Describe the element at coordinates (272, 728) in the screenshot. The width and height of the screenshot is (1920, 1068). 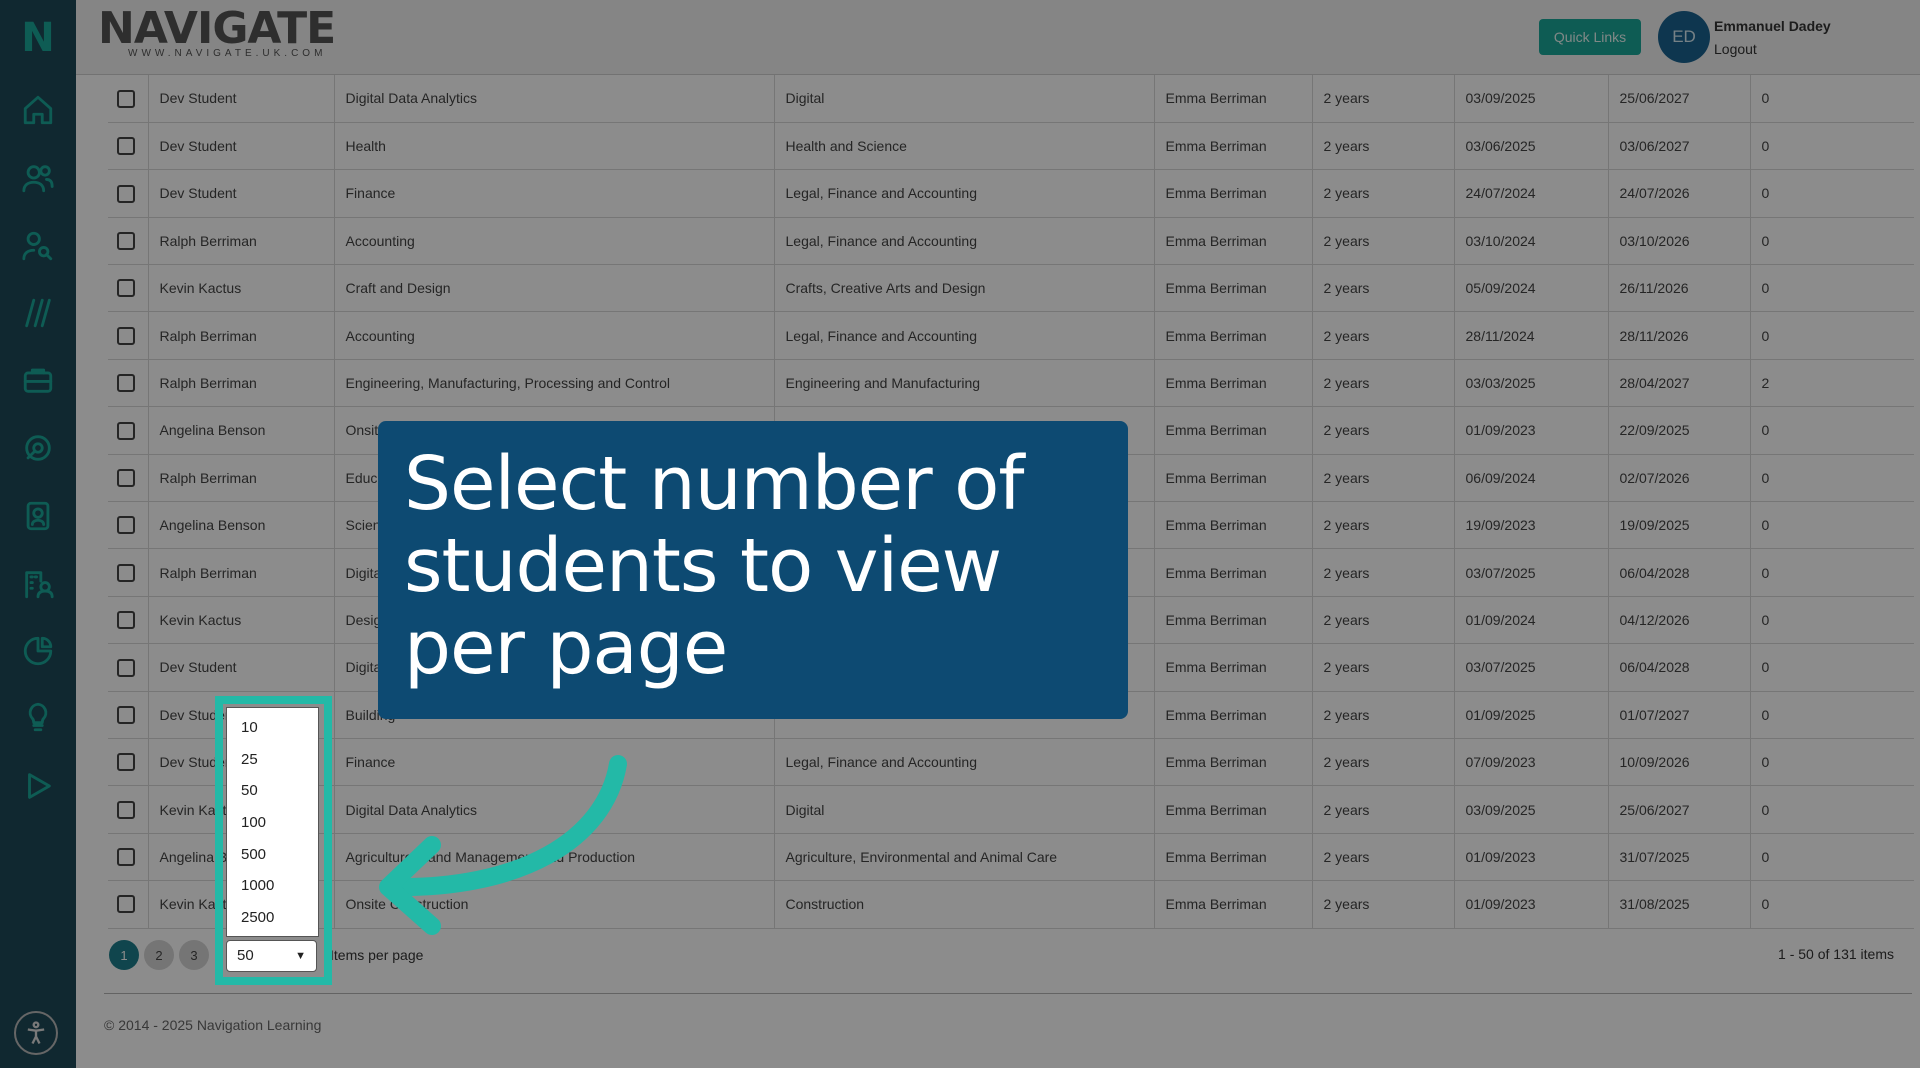
I see `per-page-option: 10` at that location.